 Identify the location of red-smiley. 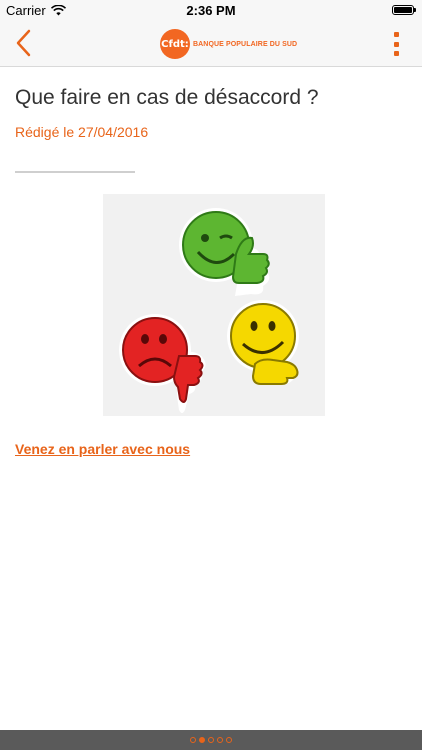
(162, 363).